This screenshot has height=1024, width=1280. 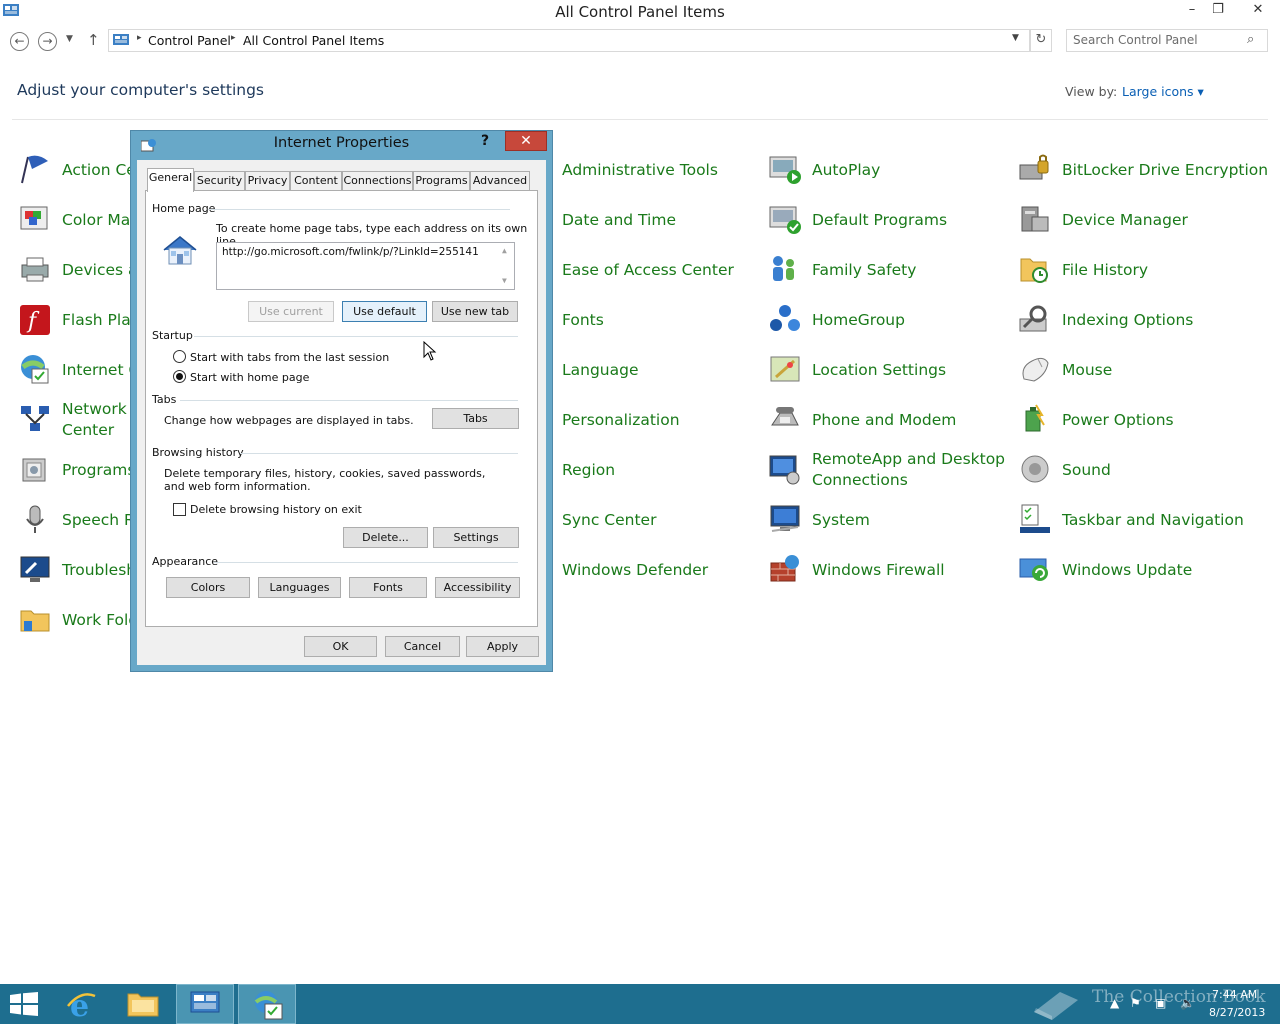 I want to click on cp-item-color-management: Color Man, so click(x=79, y=221).